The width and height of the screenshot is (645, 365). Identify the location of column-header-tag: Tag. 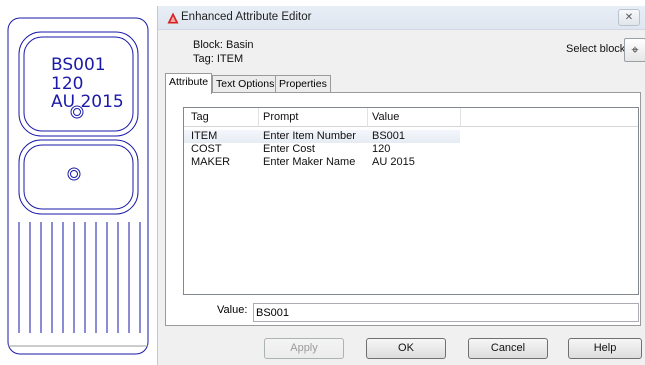
(200, 117).